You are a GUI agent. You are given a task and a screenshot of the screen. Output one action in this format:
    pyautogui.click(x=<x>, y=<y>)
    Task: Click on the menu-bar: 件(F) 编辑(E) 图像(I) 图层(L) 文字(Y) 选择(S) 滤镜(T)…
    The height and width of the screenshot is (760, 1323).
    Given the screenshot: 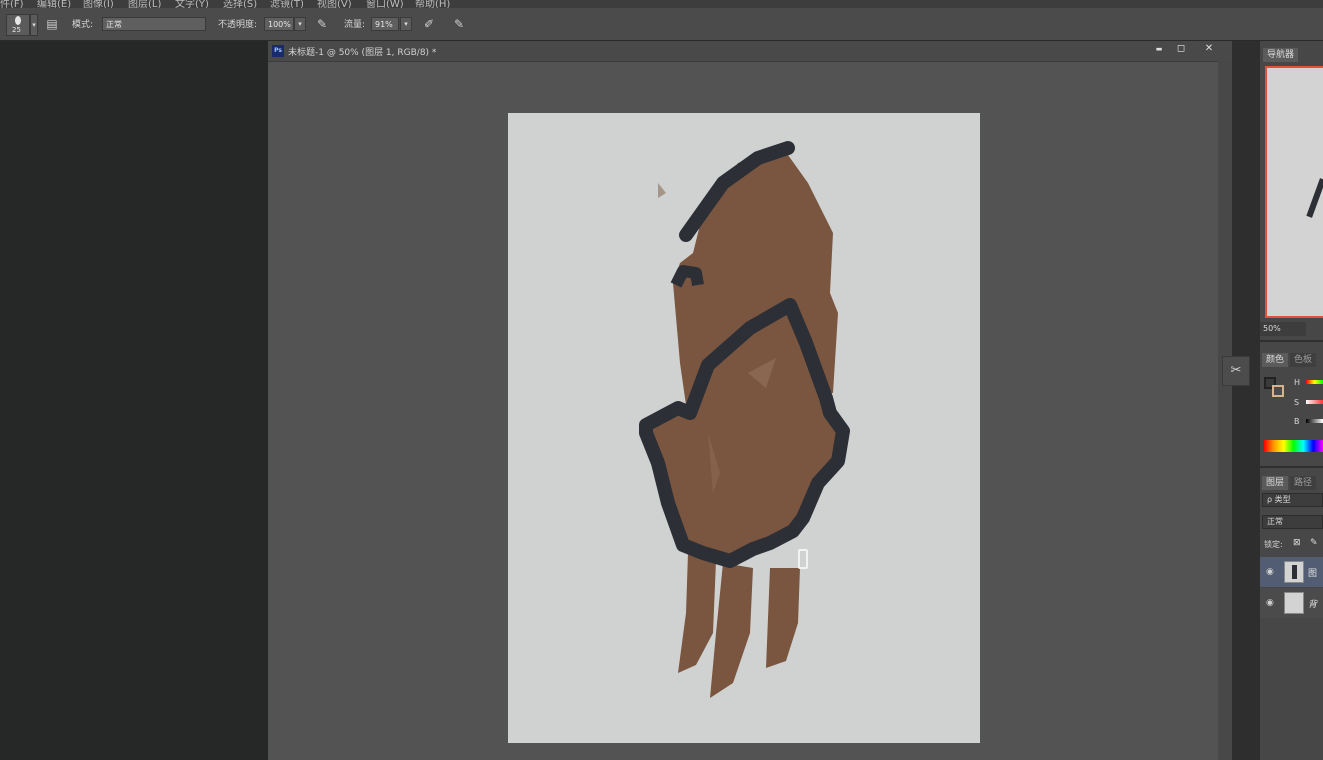 What is the action you would take?
    pyautogui.click(x=661, y=4)
    